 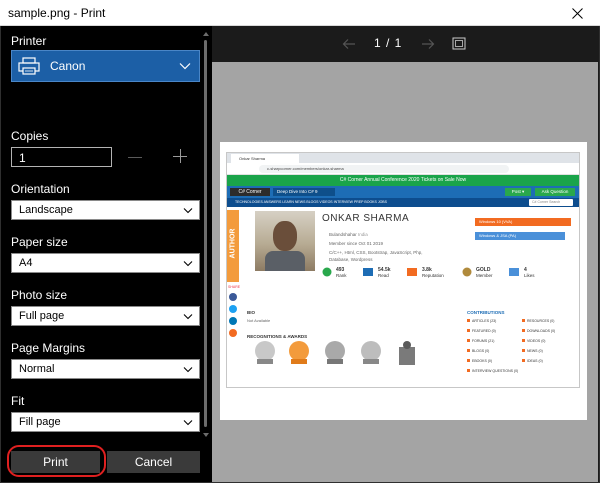 I want to click on contribution-item: NEWS (0), so click(x=532, y=351).